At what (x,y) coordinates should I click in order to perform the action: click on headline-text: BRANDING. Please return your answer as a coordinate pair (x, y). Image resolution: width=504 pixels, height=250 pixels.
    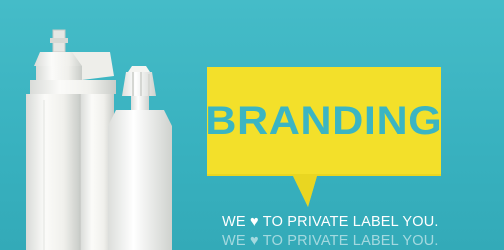
    Looking at the image, I should click on (324, 121).